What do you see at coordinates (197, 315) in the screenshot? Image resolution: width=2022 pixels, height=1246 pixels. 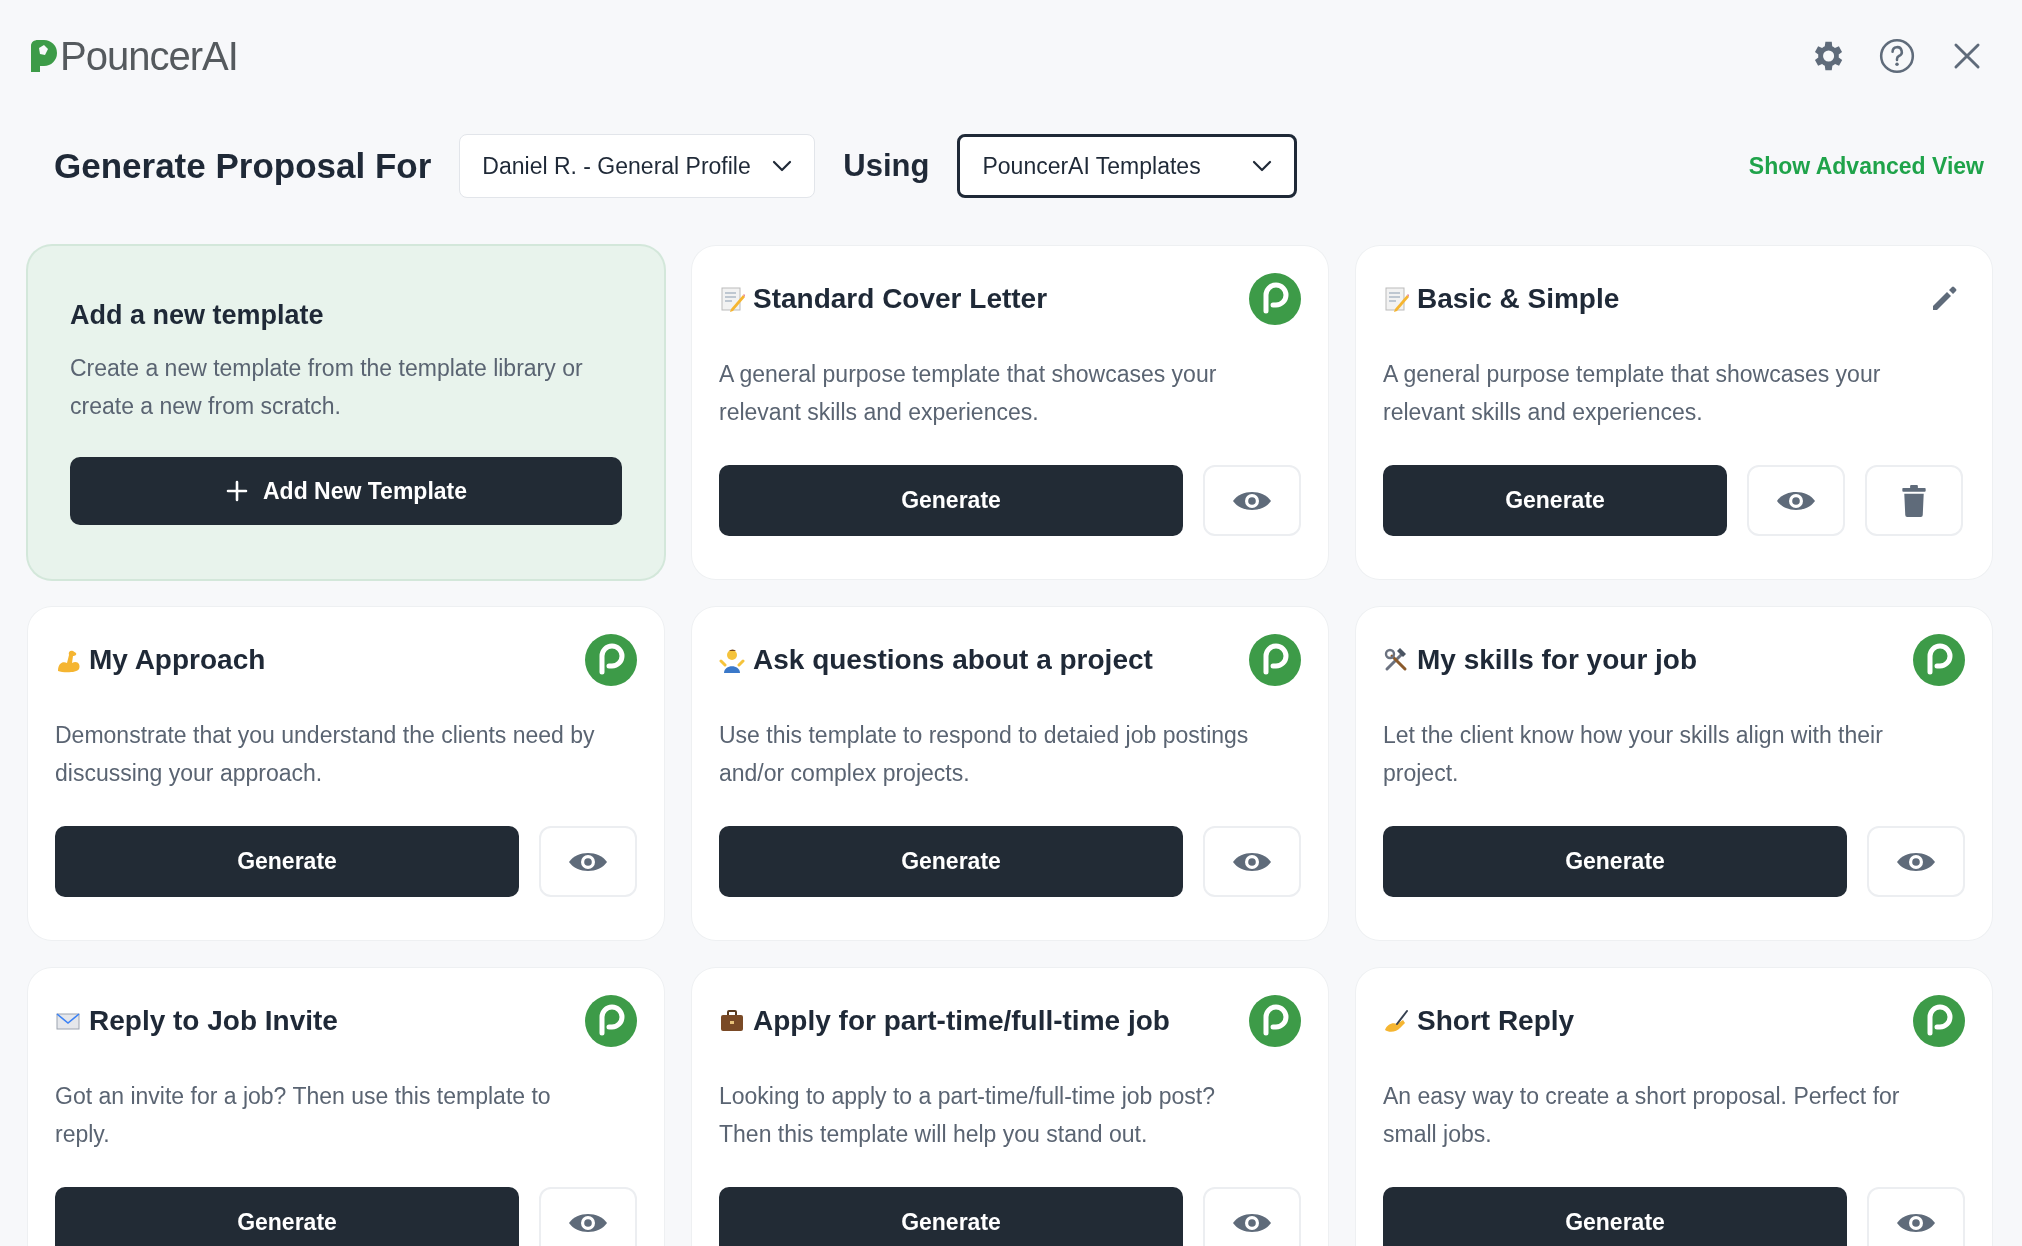 I see `card-title: Add a new template` at bounding box center [197, 315].